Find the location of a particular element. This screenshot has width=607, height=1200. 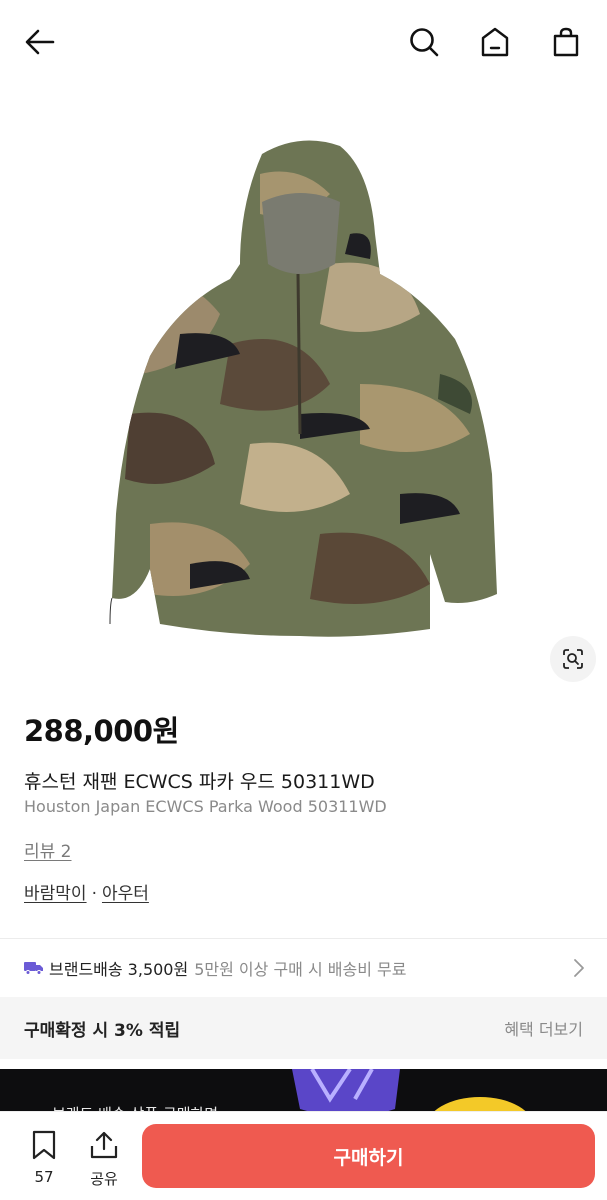

buy-button: 구매하기 is located at coordinates (368, 1156).